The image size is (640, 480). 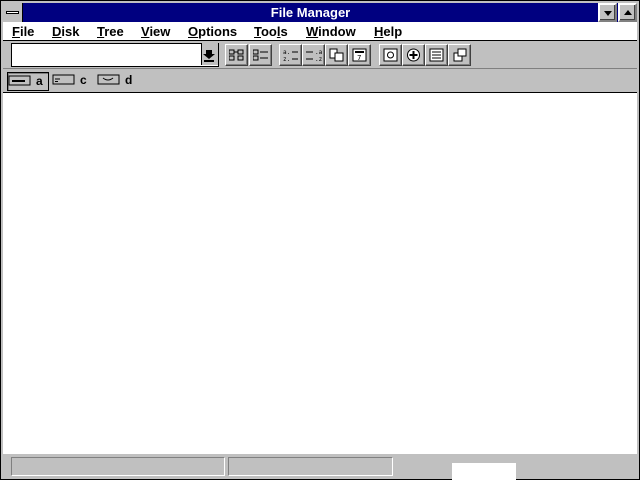 I want to click on drive-d-label: d, so click(x=129, y=80).